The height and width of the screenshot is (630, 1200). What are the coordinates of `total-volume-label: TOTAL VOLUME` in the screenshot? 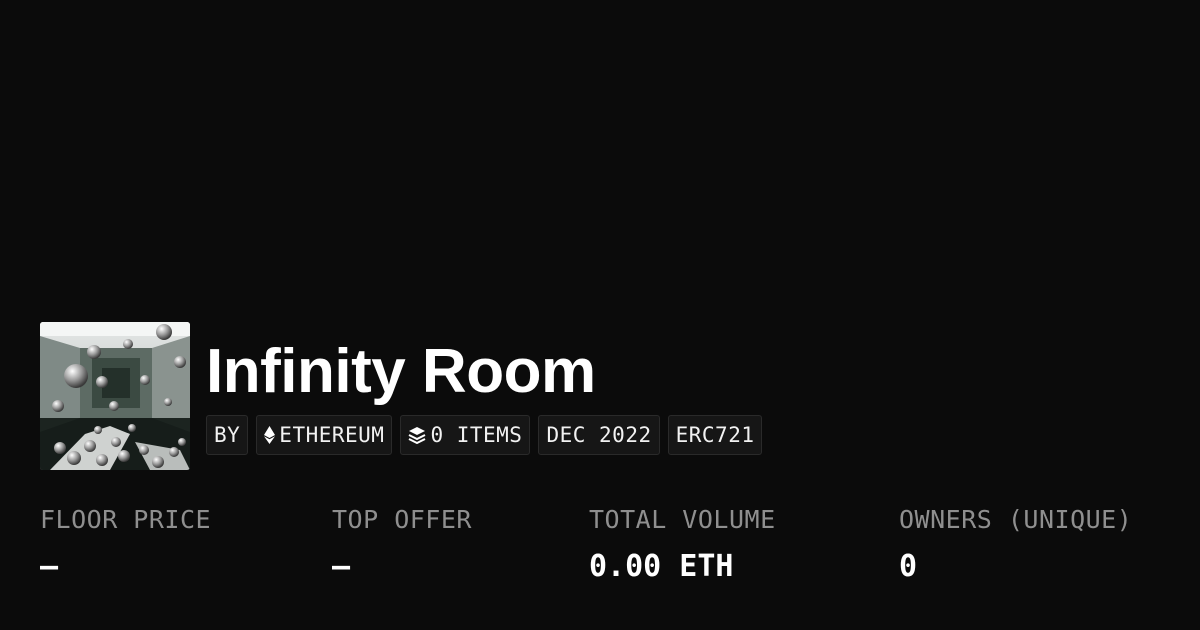 It's located at (682, 519).